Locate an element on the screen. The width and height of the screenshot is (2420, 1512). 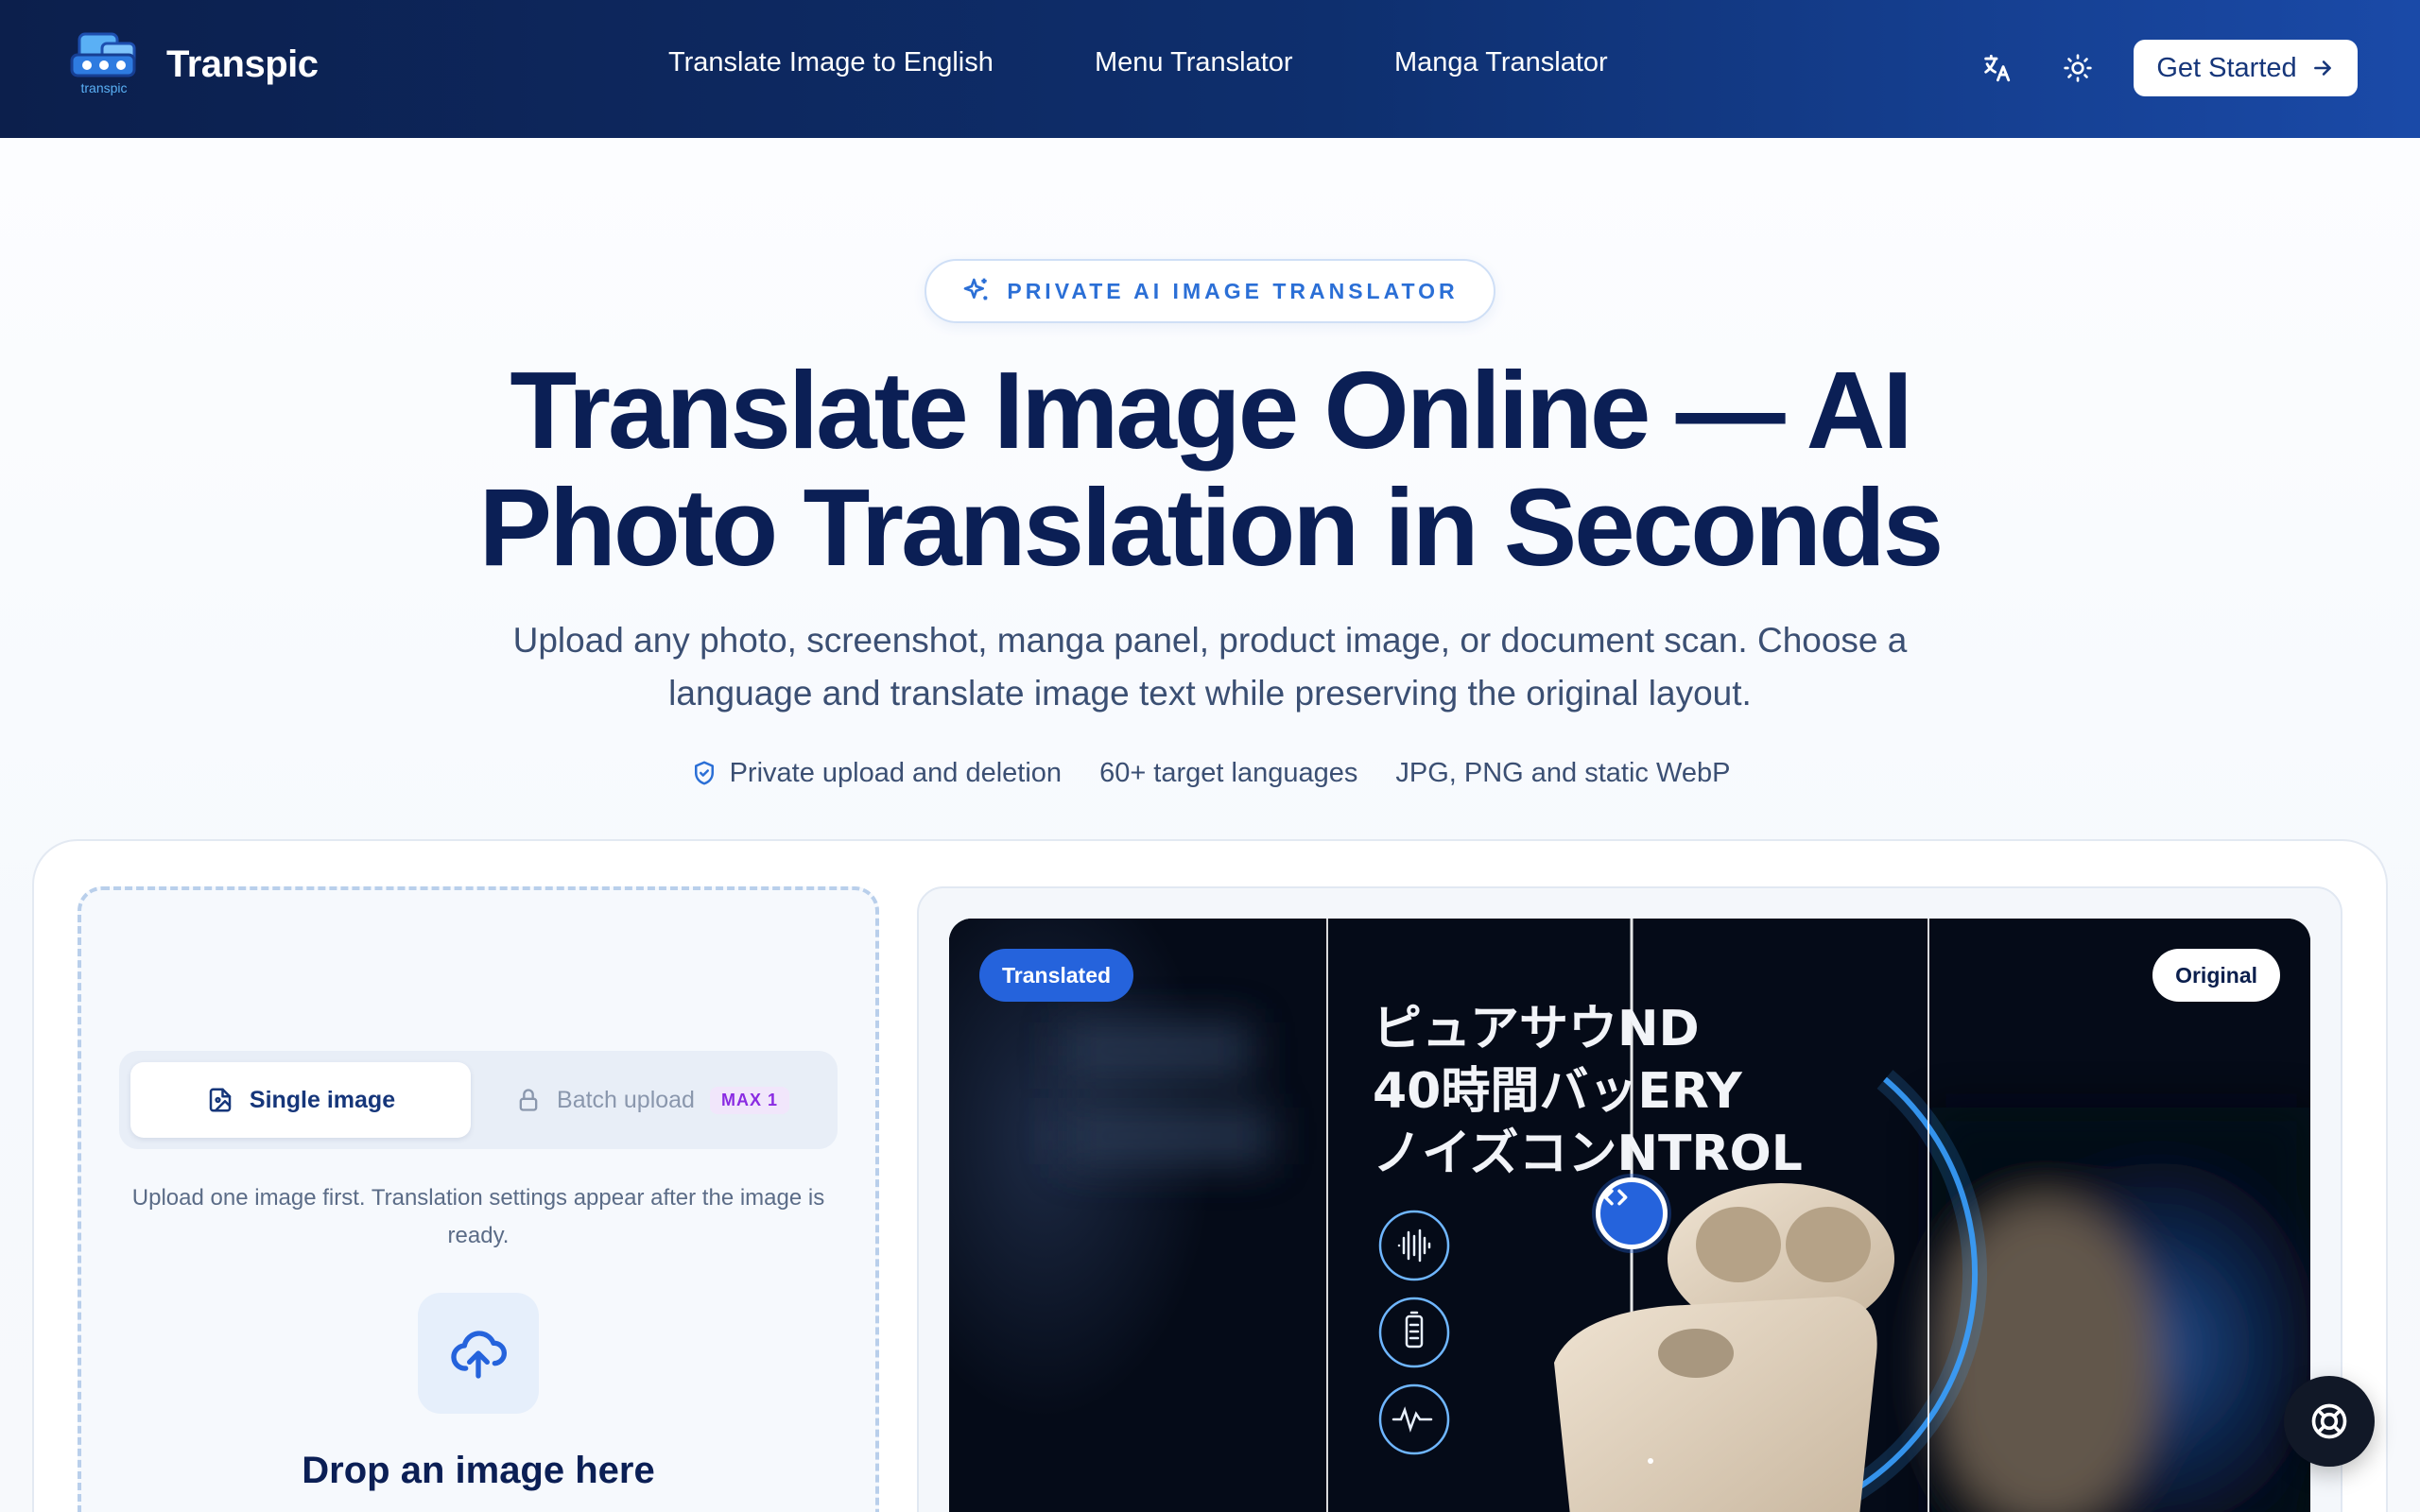
upload-button is located at coordinates (478, 1353).